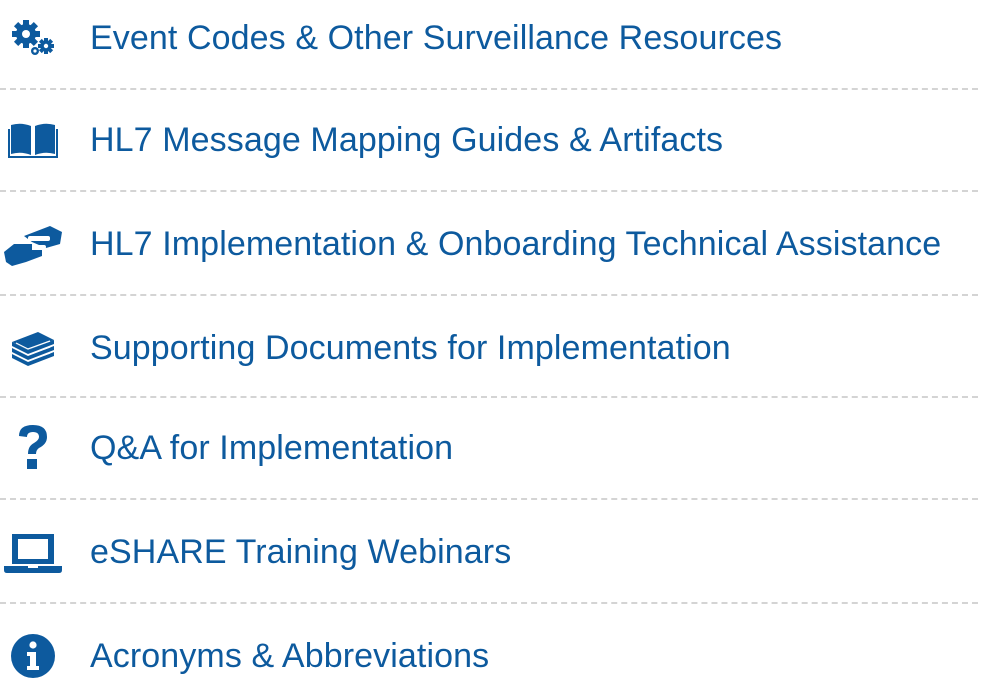  I want to click on handshake-icon, so click(33, 244).